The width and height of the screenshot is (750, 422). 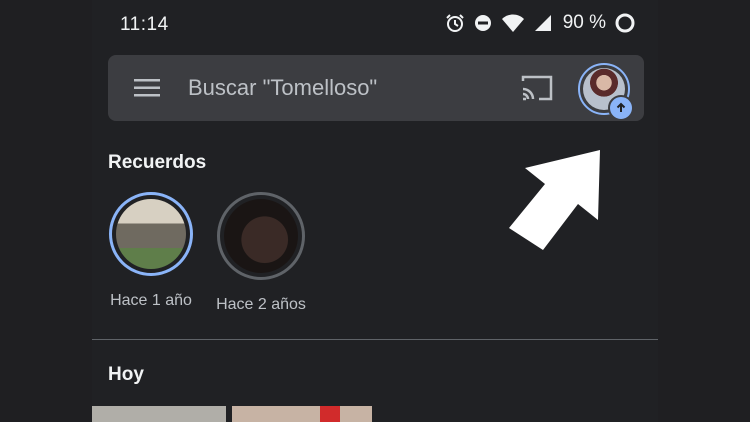 What do you see at coordinates (375, 339) in the screenshot?
I see `section-divider` at bounding box center [375, 339].